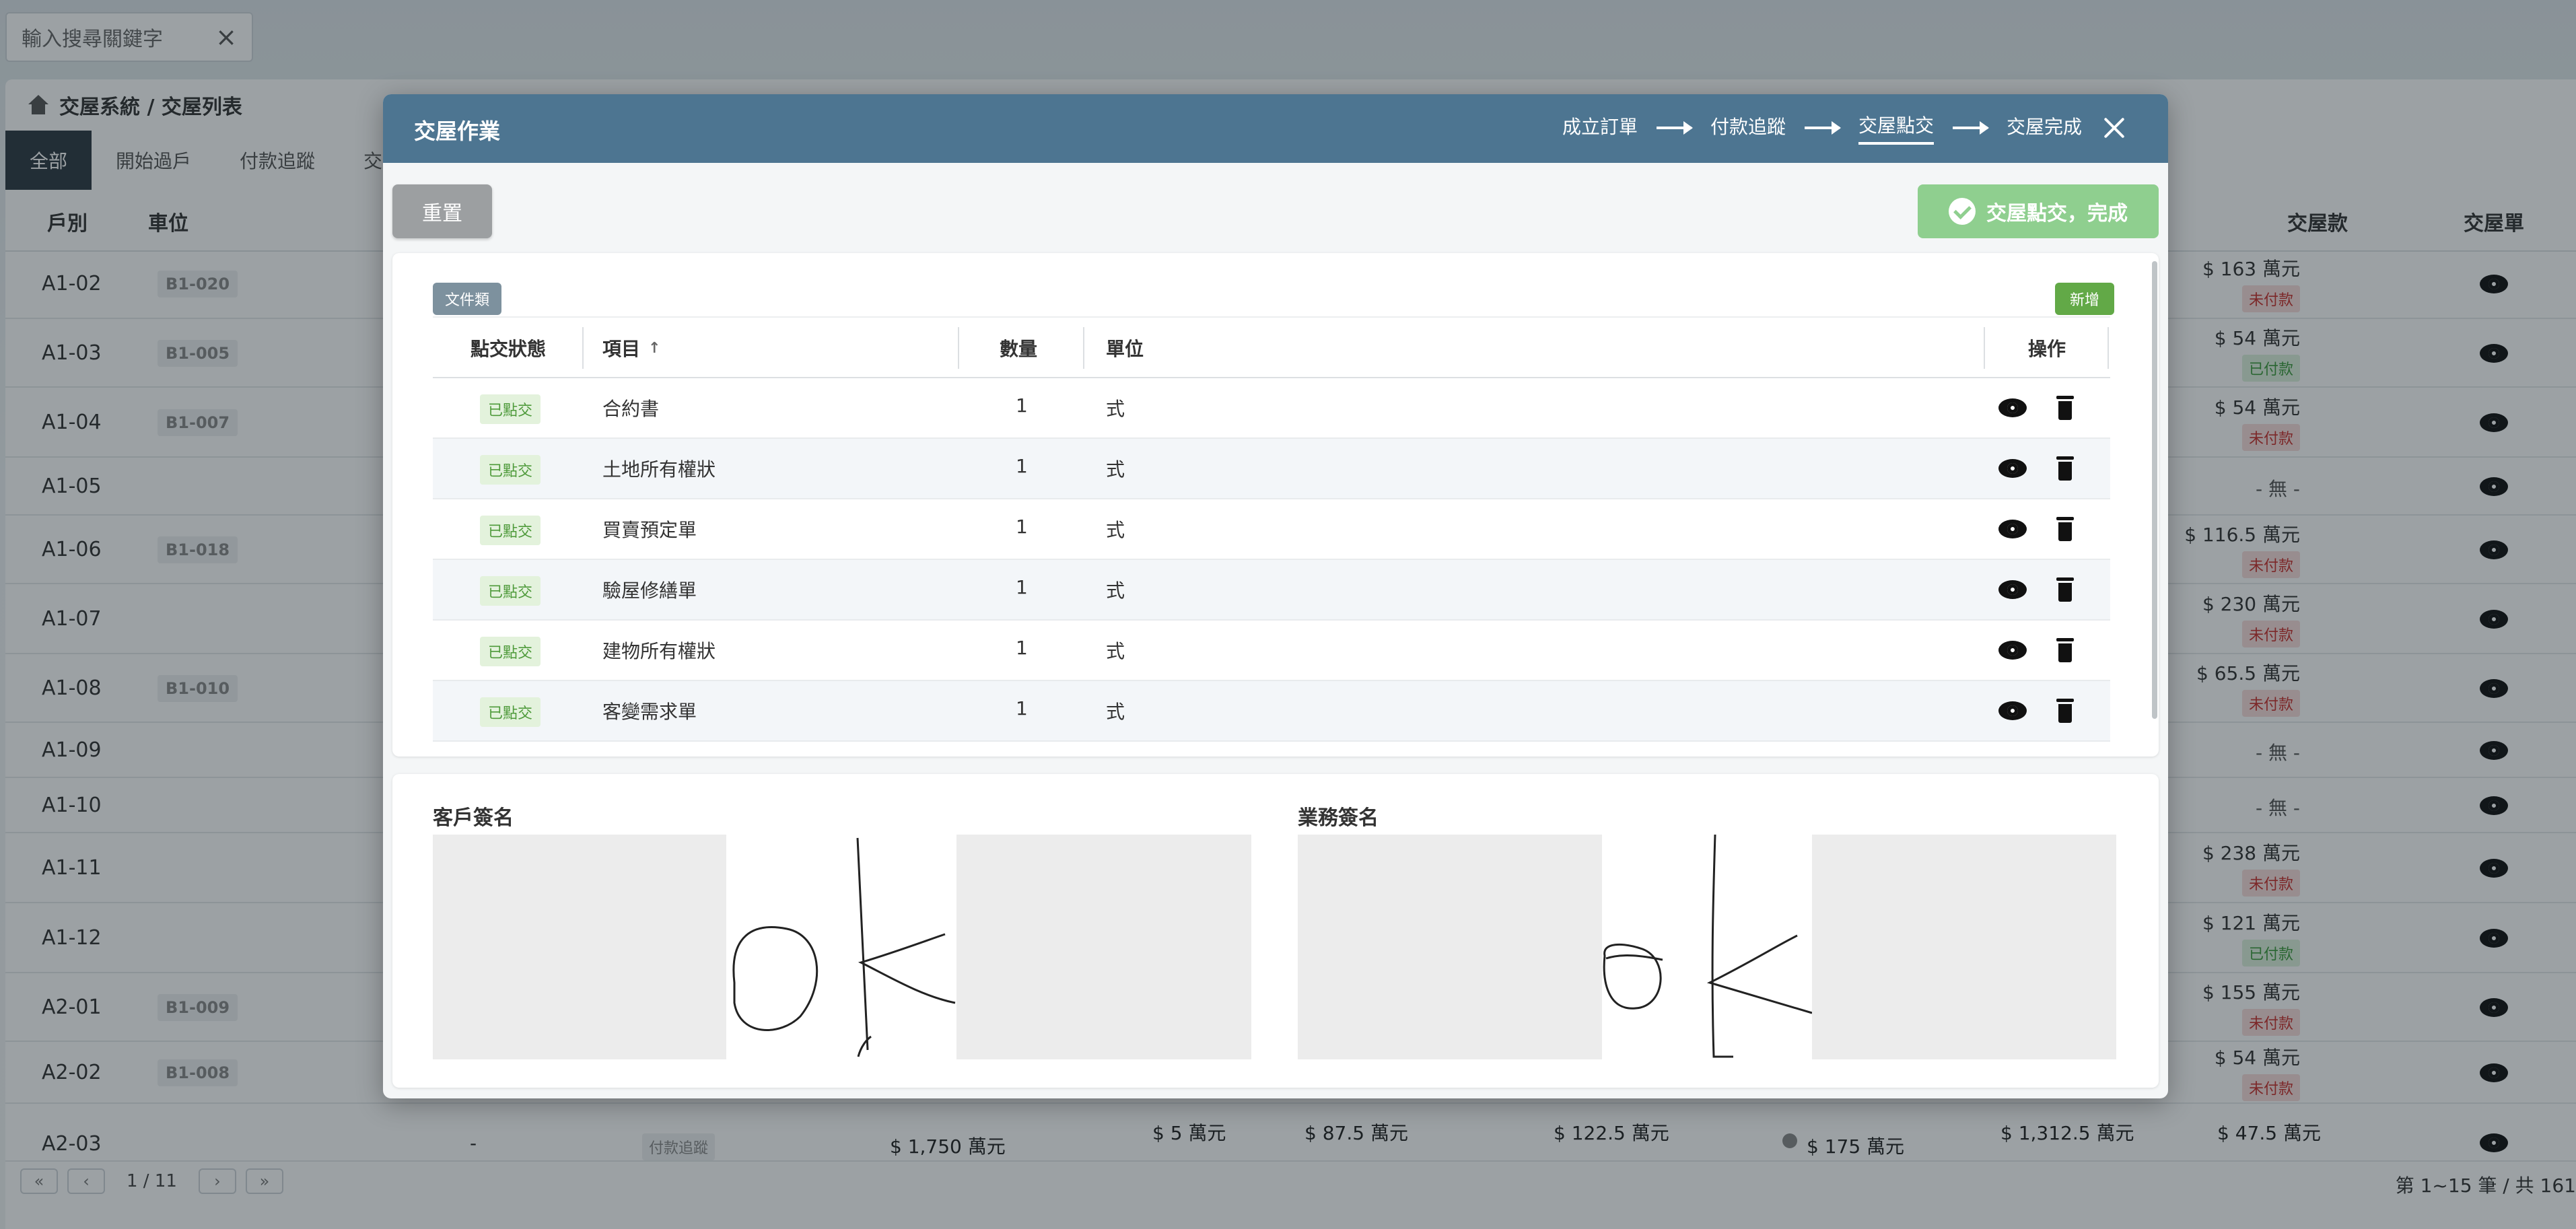  Describe the element at coordinates (1271, 590) in the screenshot. I see `document-row: 已點交 驗屋修繕單 1 式` at that location.